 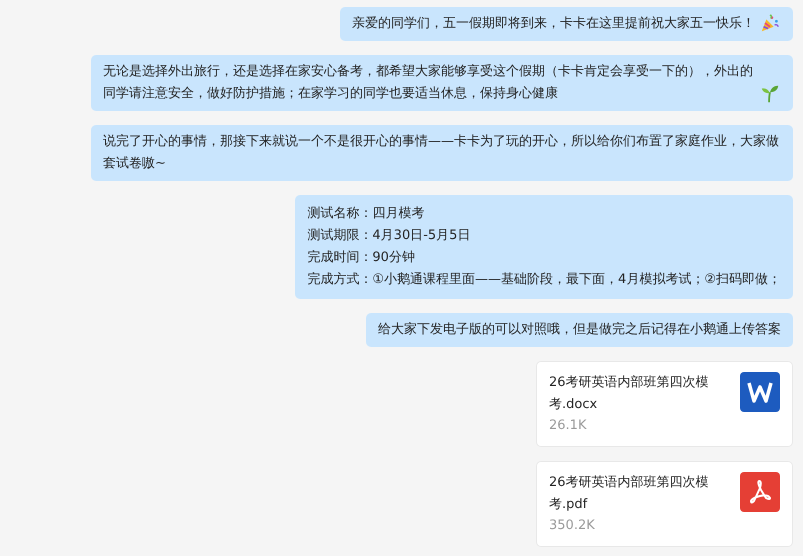 What do you see at coordinates (339, 280) in the screenshot?
I see `field-label: 完成方式：` at bounding box center [339, 280].